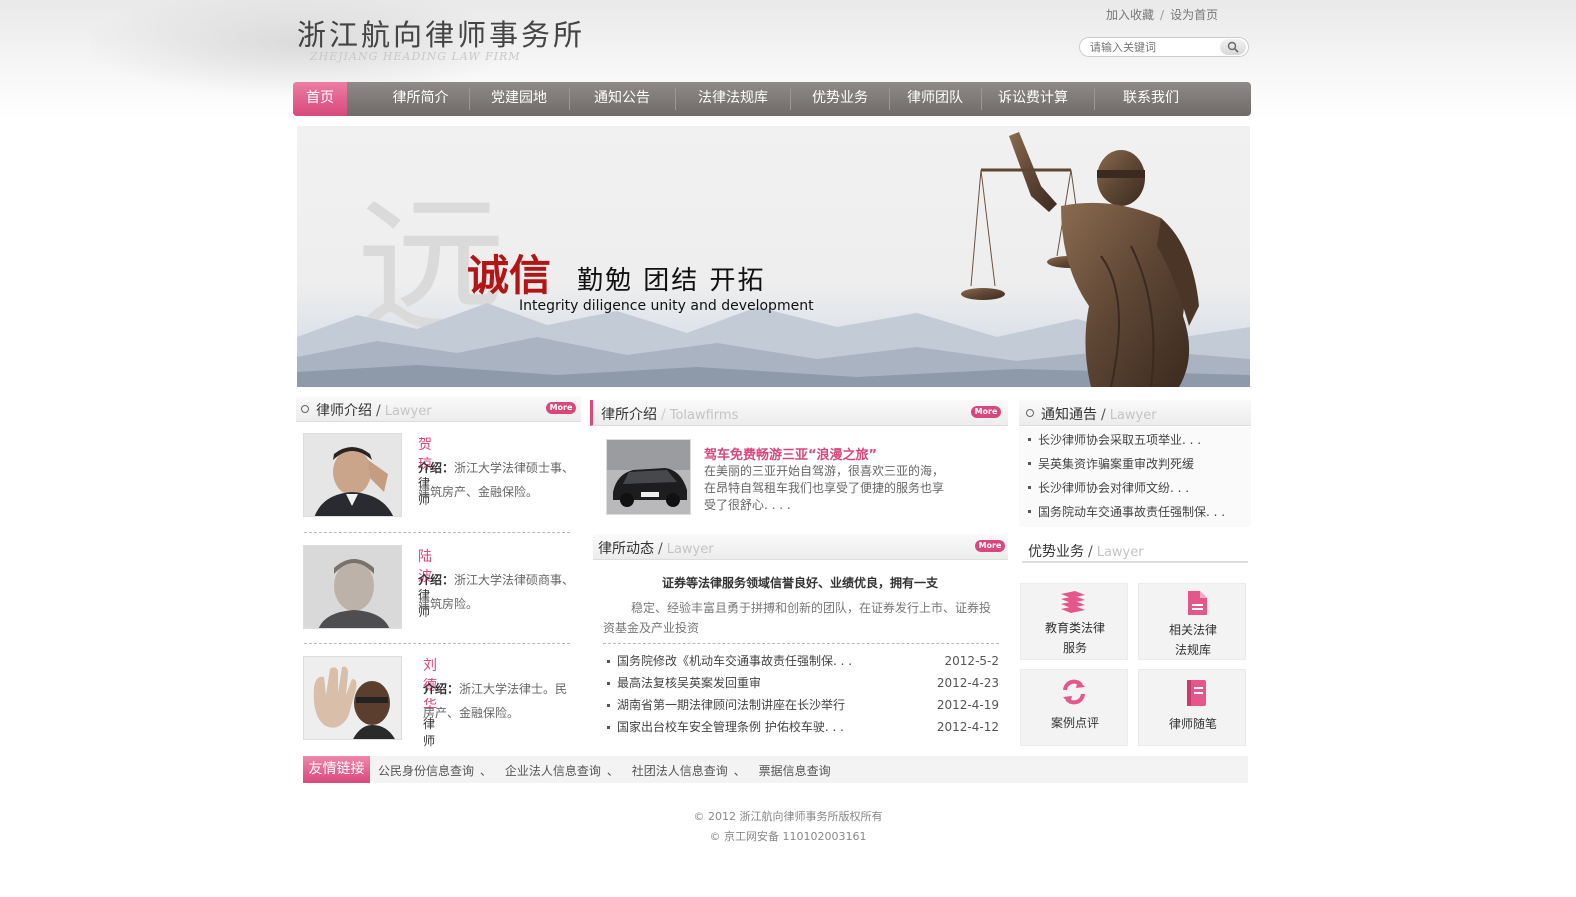  I want to click on banner-slogan-main: 诚信, so click(509, 275).